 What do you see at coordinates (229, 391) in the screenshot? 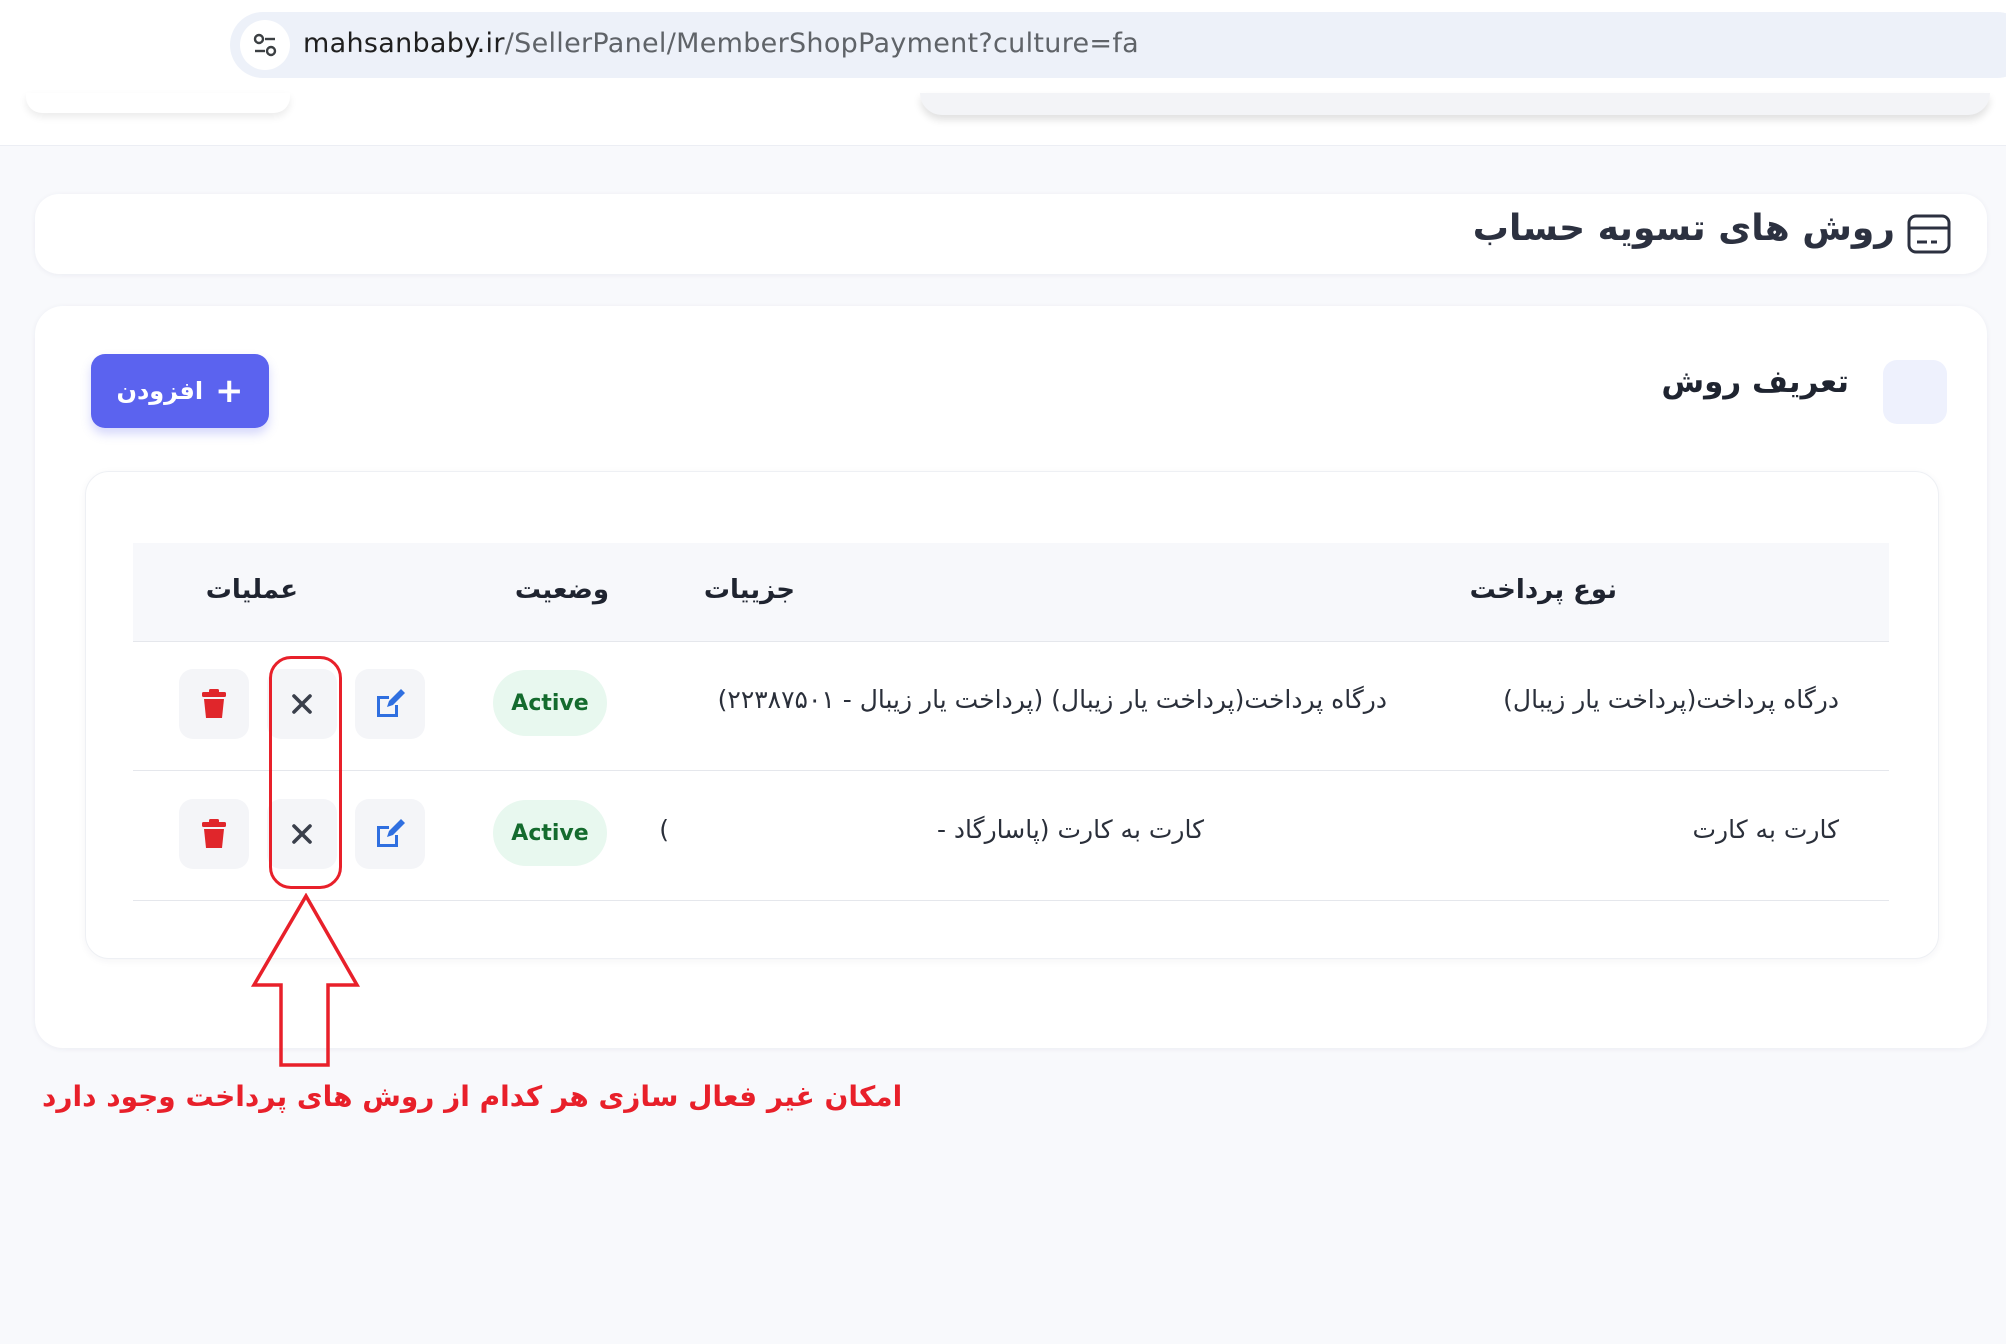
I see `plus-icon: +` at bounding box center [229, 391].